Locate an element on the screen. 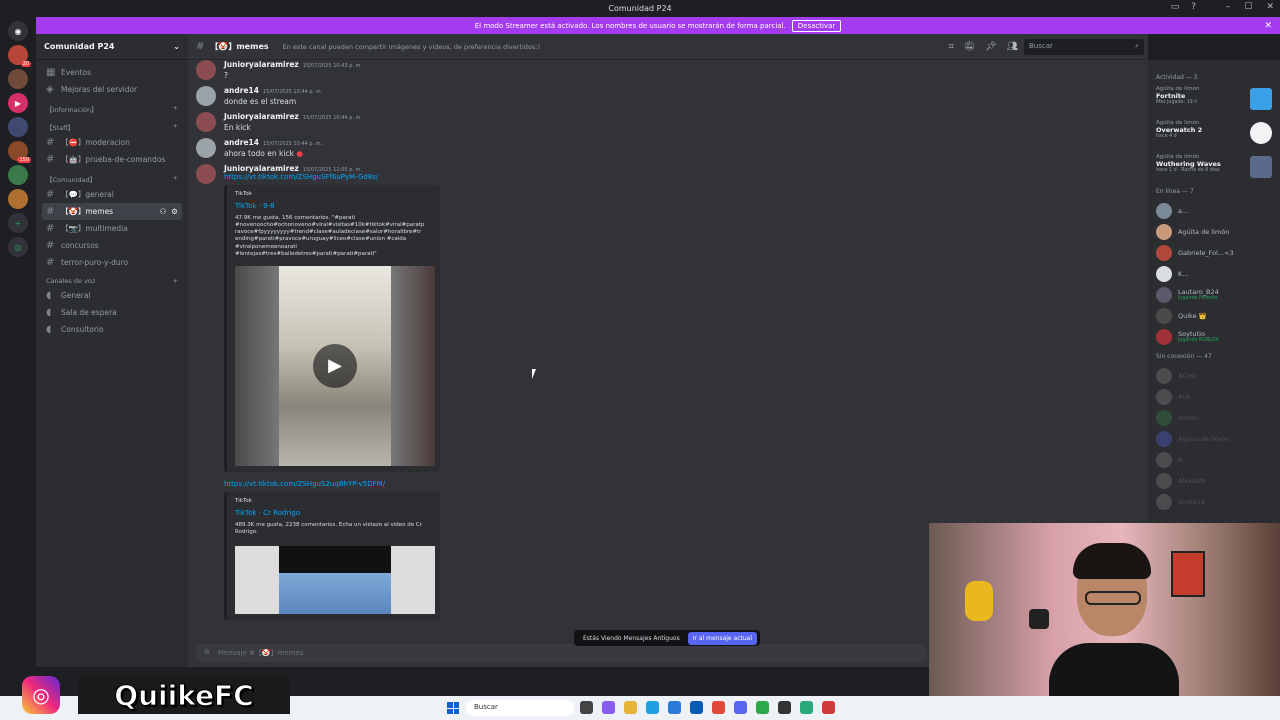  discord-icon is located at coordinates (740, 707).